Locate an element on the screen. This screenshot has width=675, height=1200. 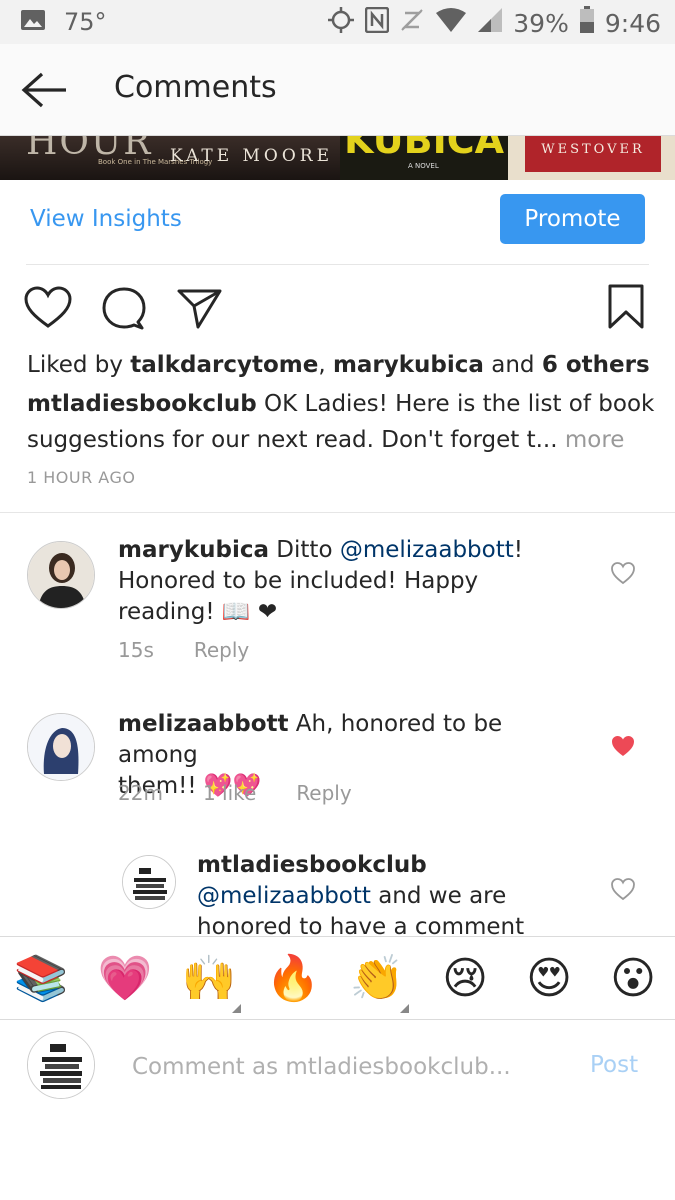
comment-text: ! is located at coordinates (518, 550).